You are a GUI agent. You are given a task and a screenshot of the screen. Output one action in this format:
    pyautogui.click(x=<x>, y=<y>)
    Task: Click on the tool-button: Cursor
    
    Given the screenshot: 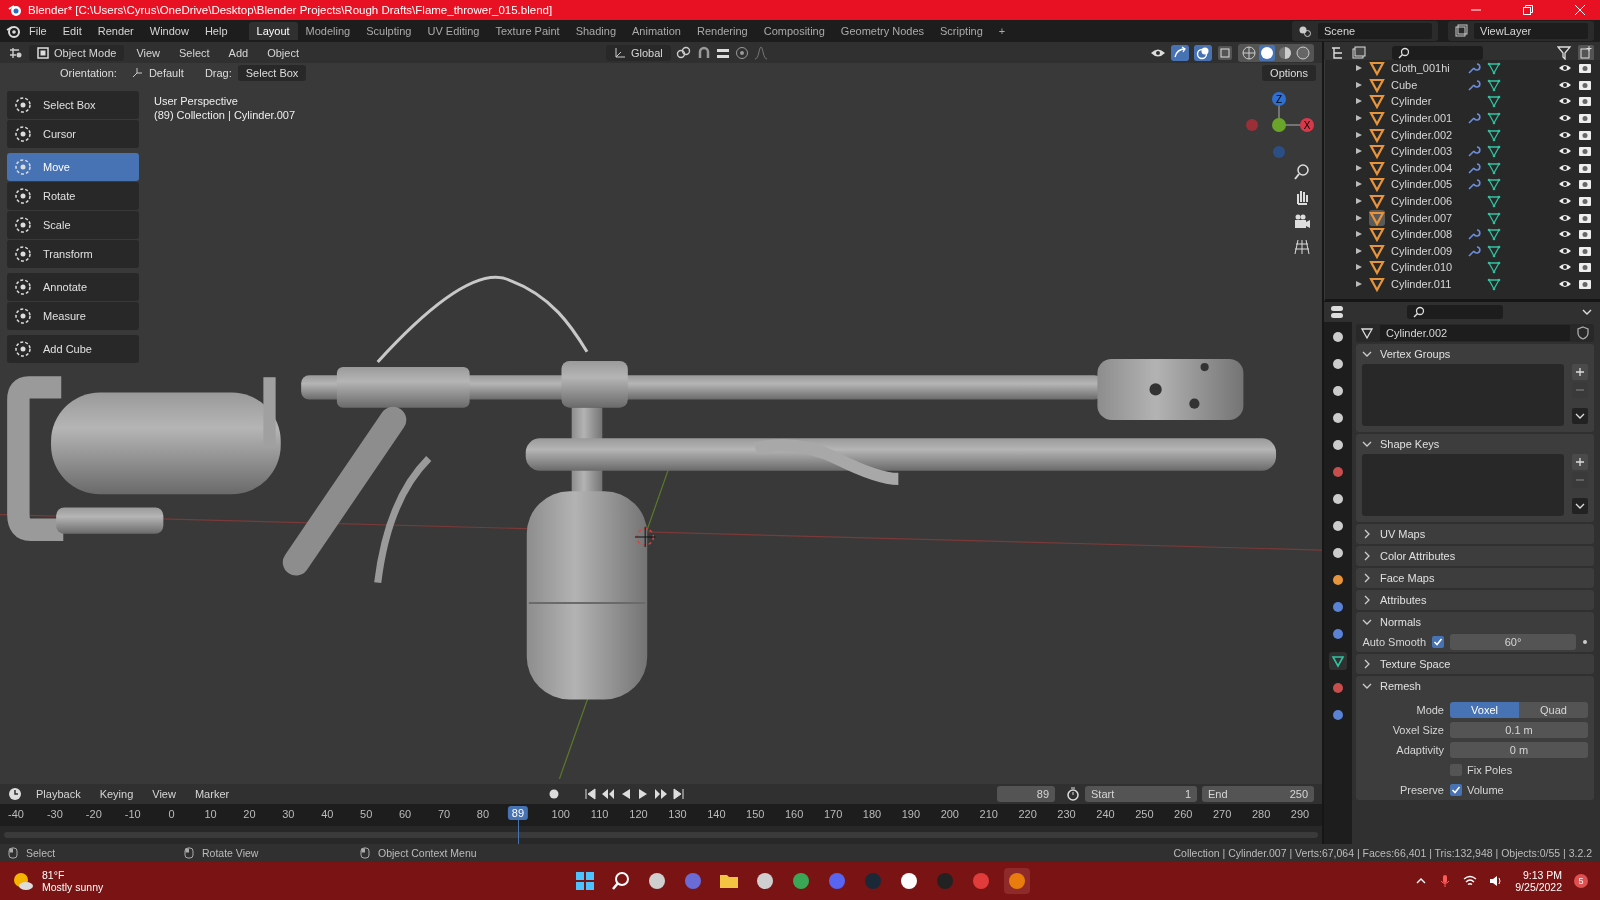 What is the action you would take?
    pyautogui.click(x=73, y=134)
    